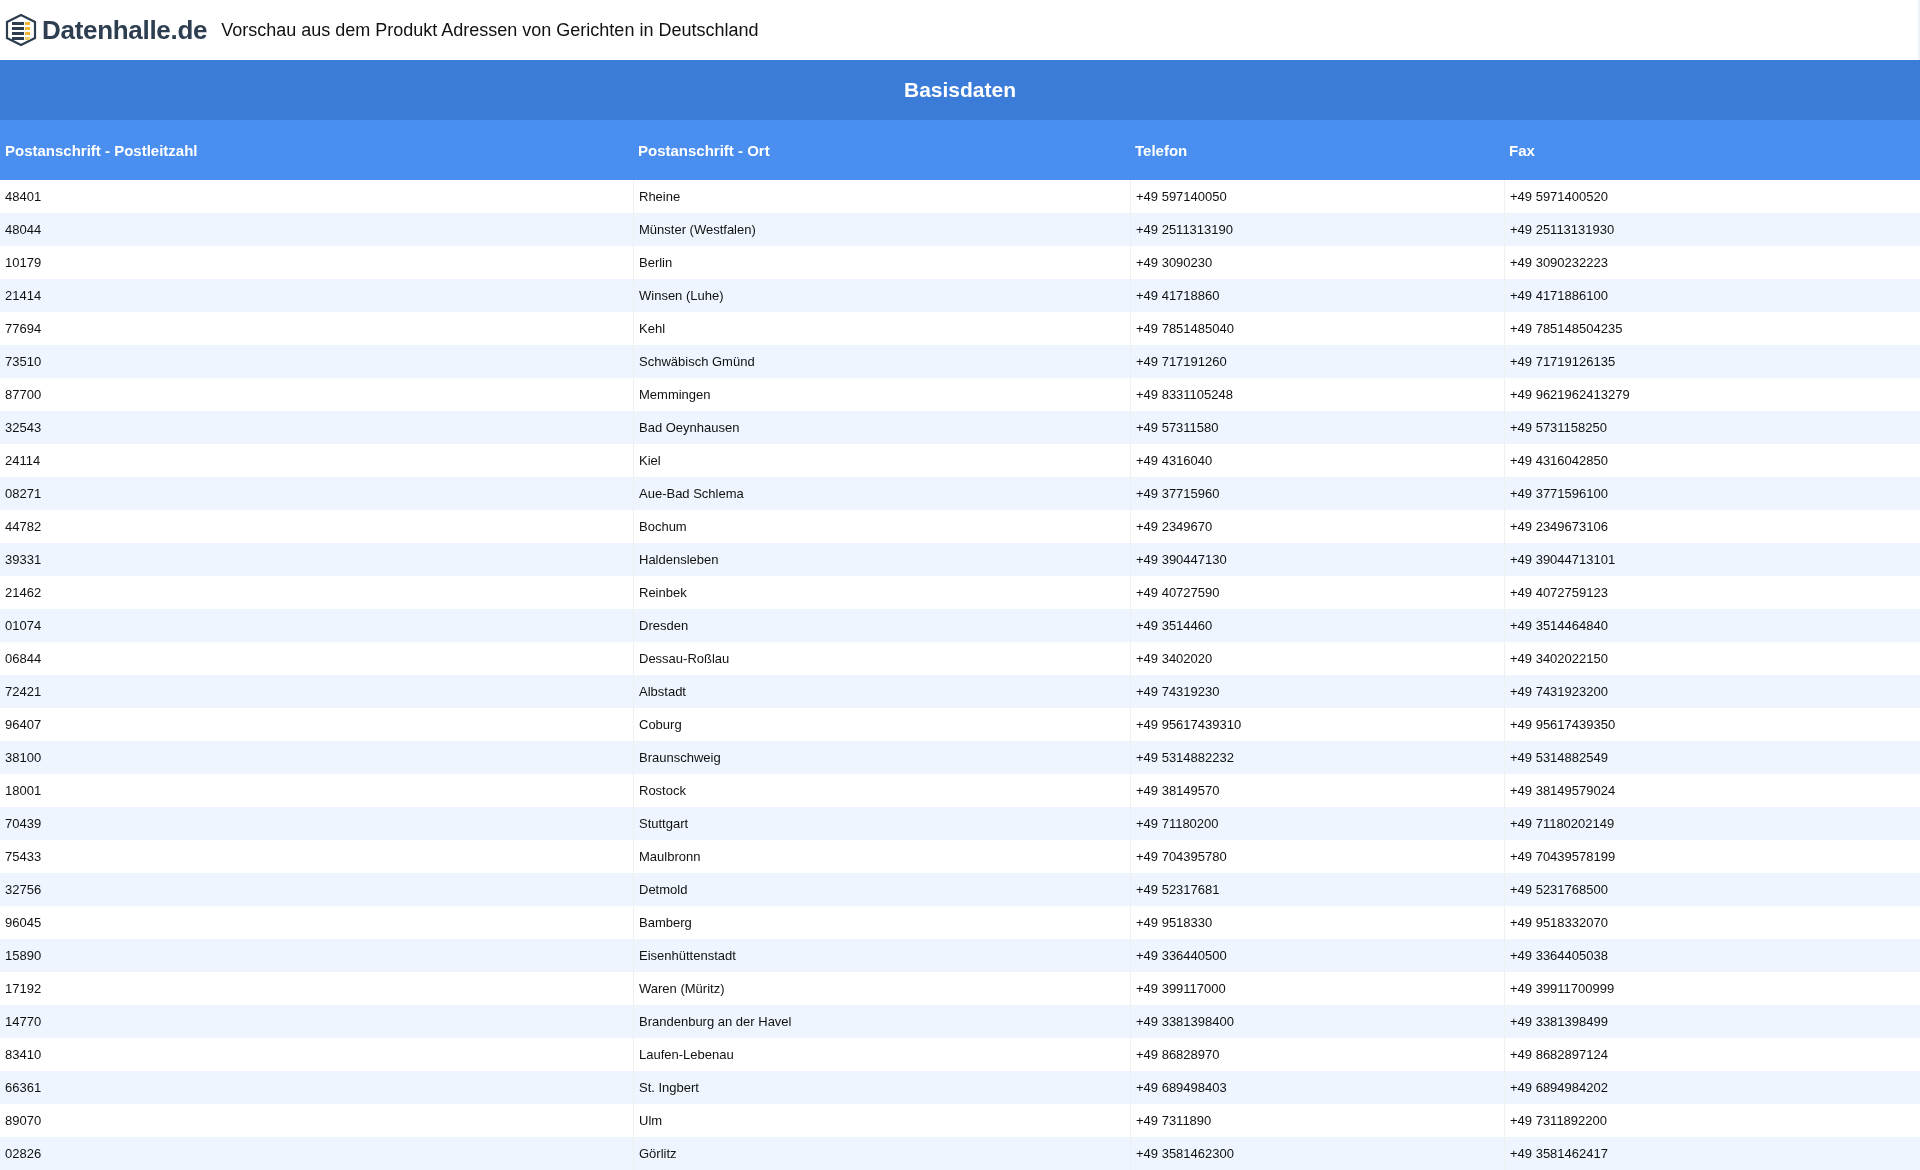  Describe the element at coordinates (1317, 955) in the screenshot. I see `table-cell: +49 336440500` at that location.